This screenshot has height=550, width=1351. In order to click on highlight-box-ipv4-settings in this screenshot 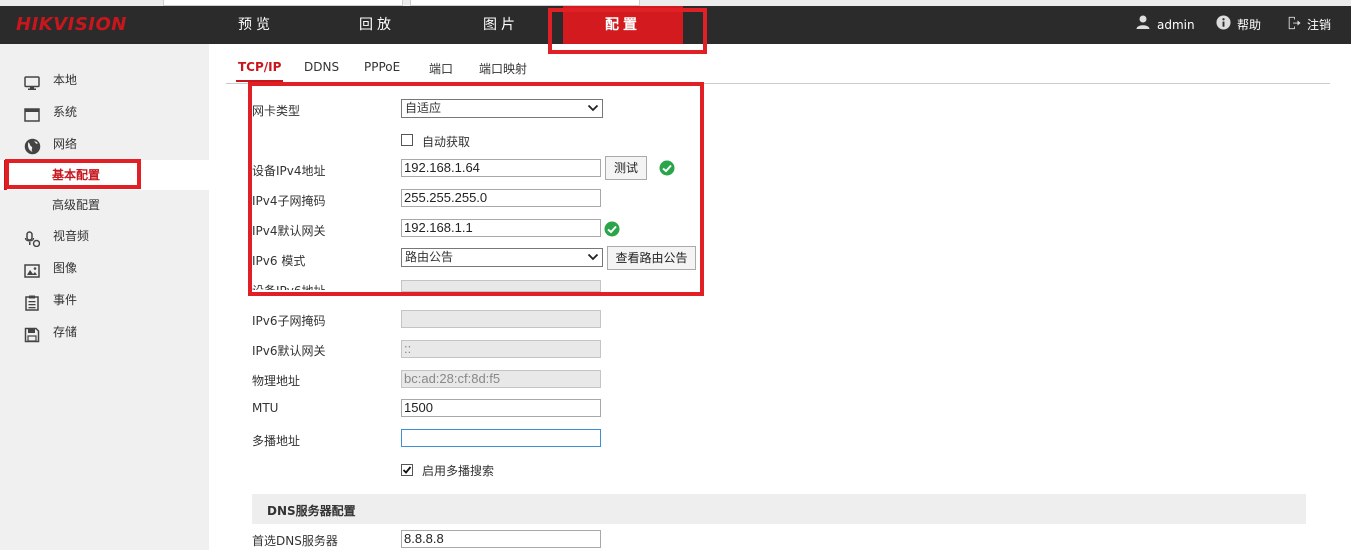, I will do `click(476, 189)`.